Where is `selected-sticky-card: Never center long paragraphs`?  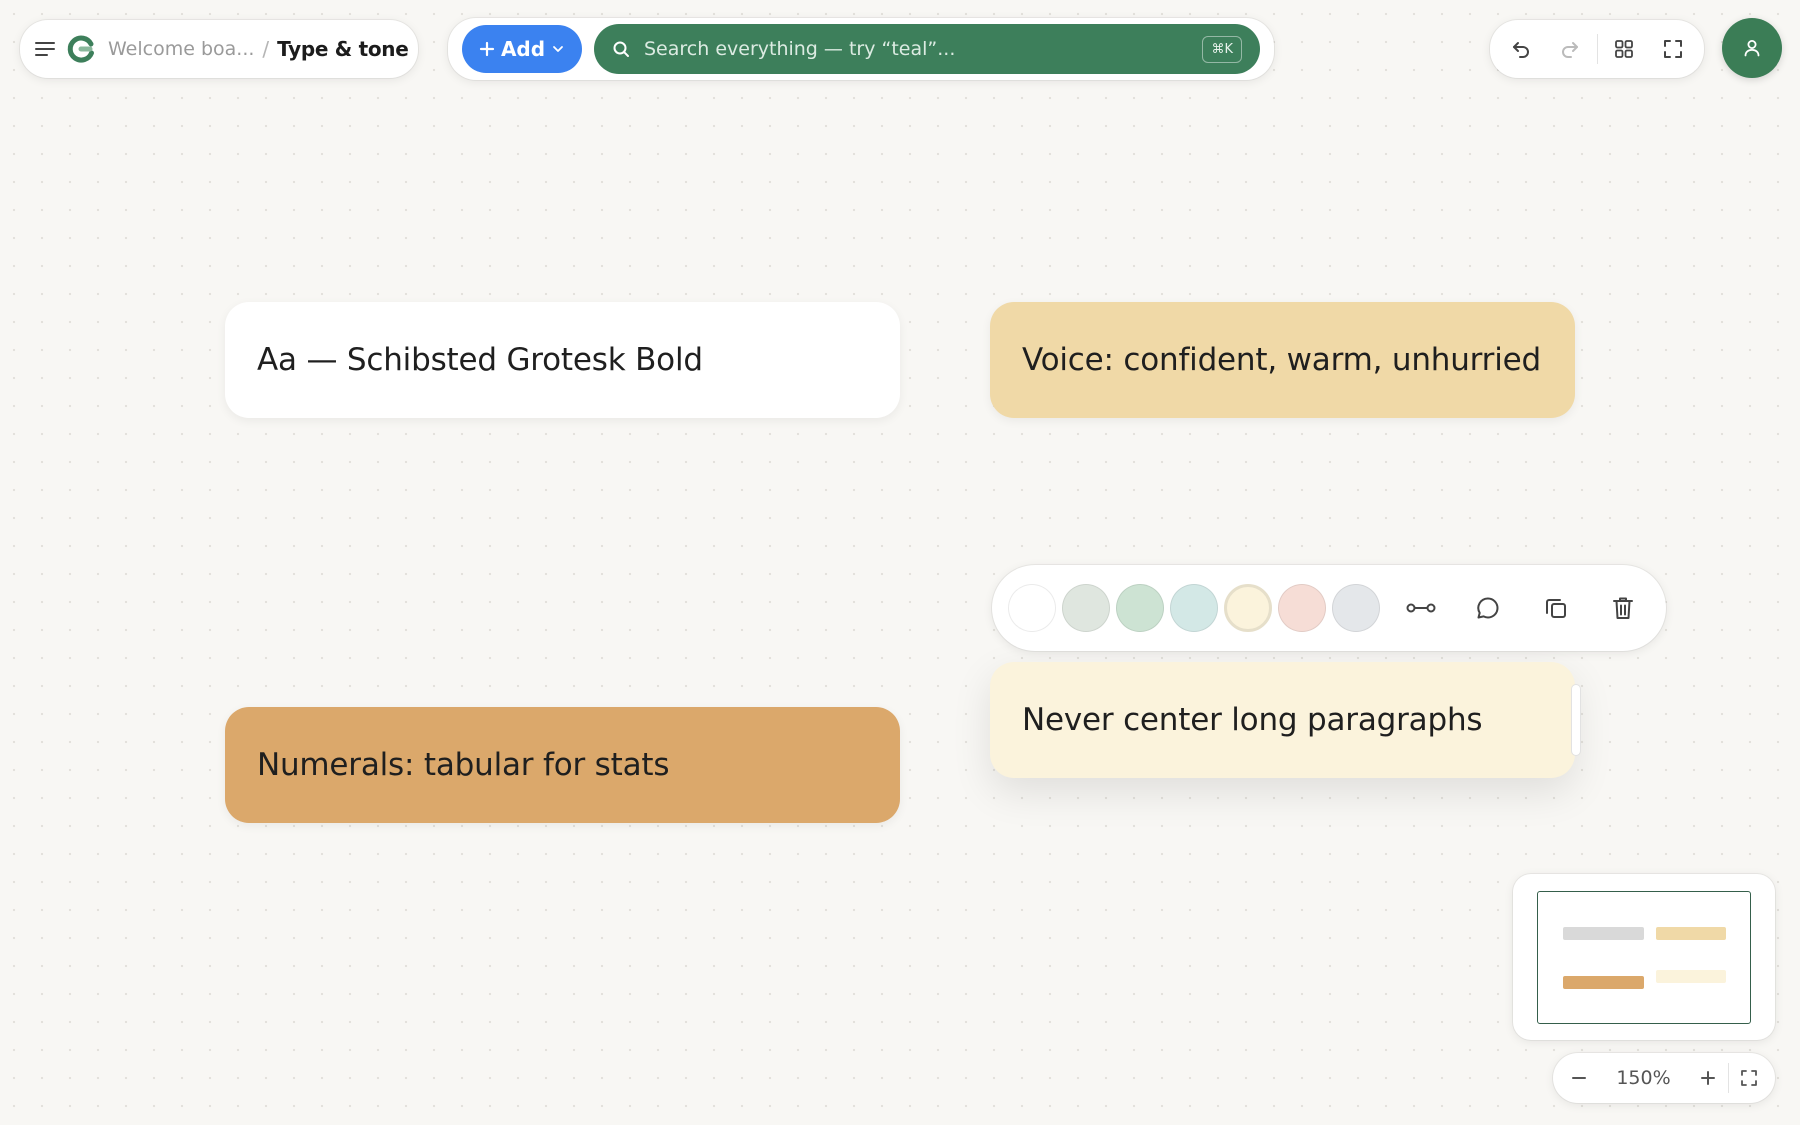
selected-sticky-card: Never center long paragraphs is located at coordinates (1282, 720).